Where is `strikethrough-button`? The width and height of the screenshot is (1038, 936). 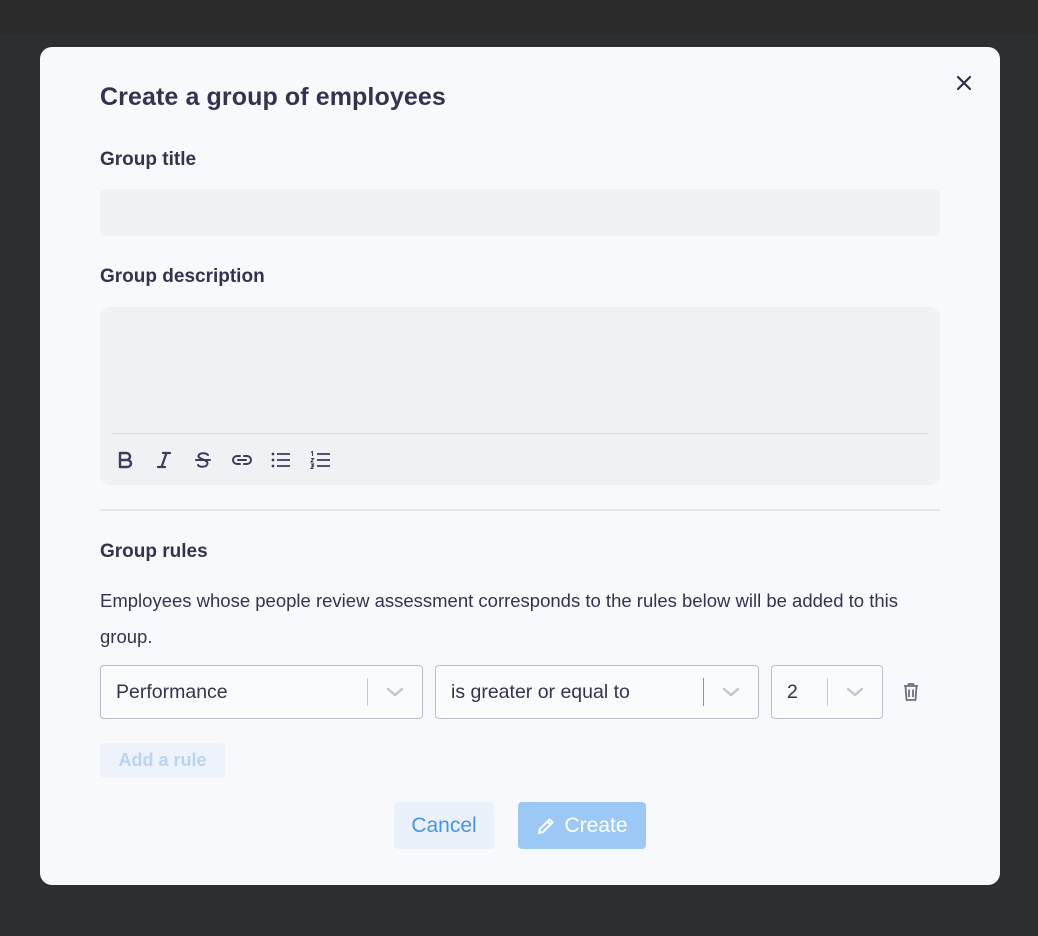 strikethrough-button is located at coordinates (203, 460).